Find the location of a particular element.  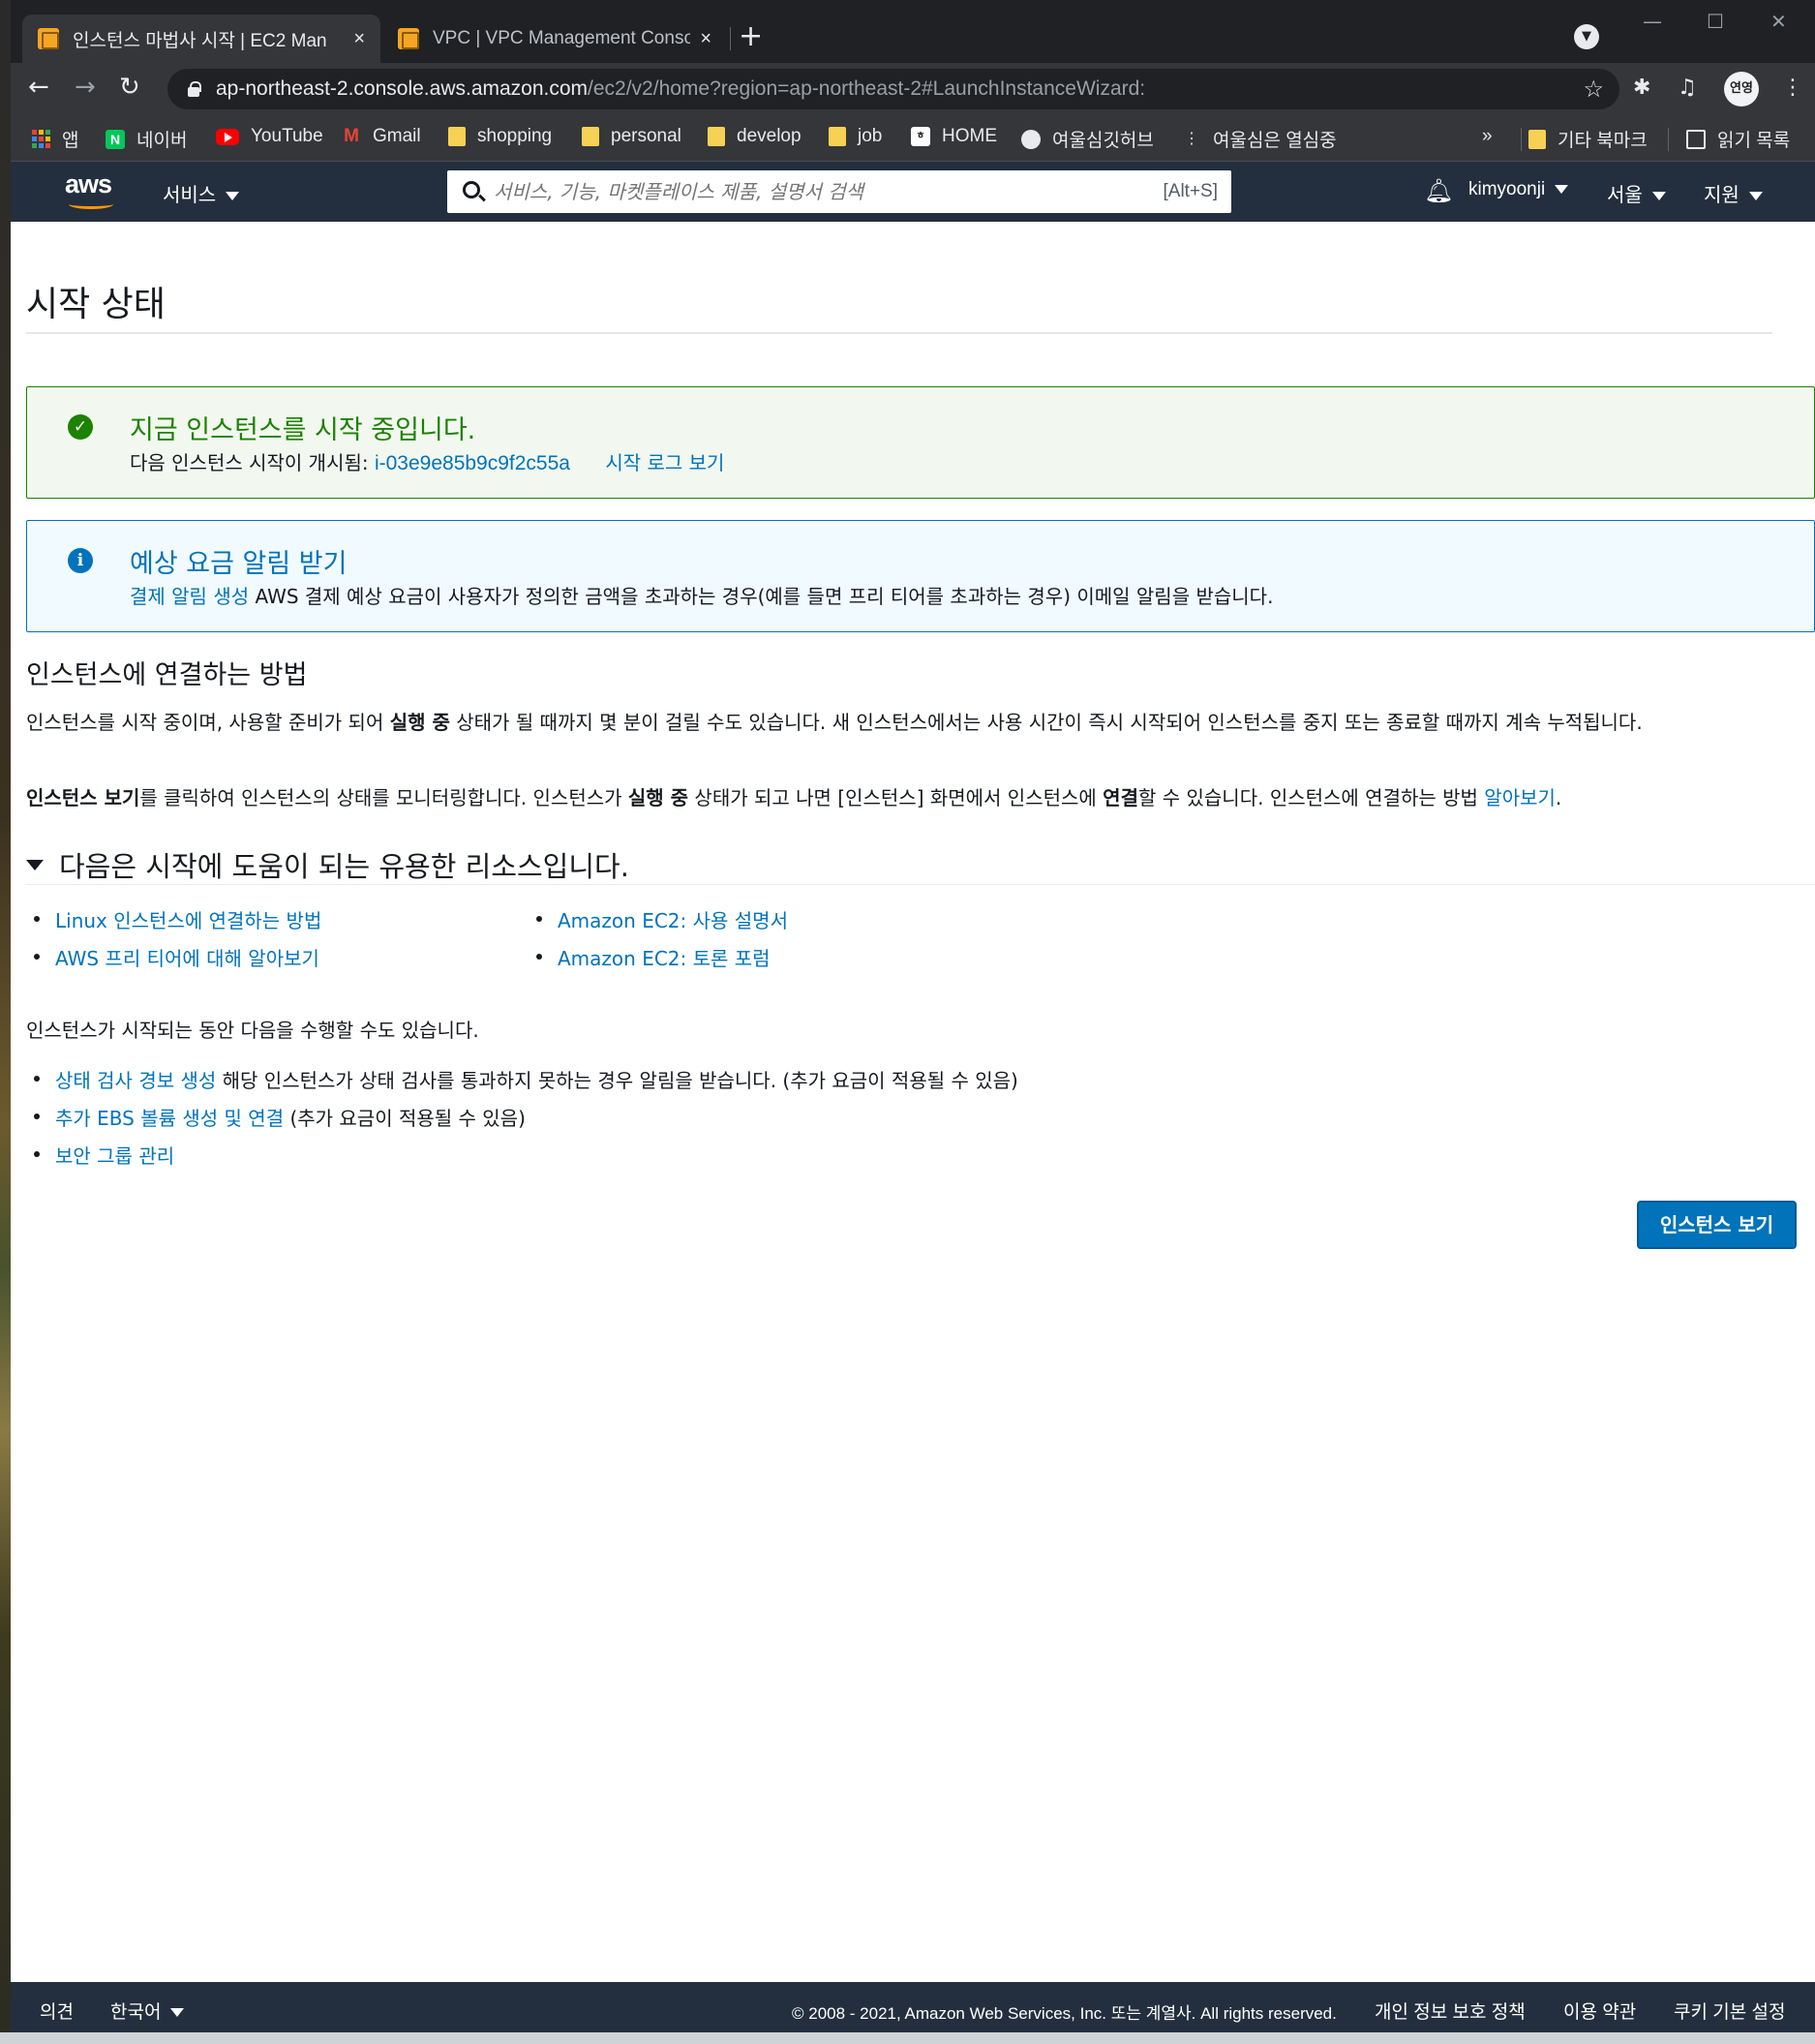

bookmark-divider is located at coordinates (1668, 139).